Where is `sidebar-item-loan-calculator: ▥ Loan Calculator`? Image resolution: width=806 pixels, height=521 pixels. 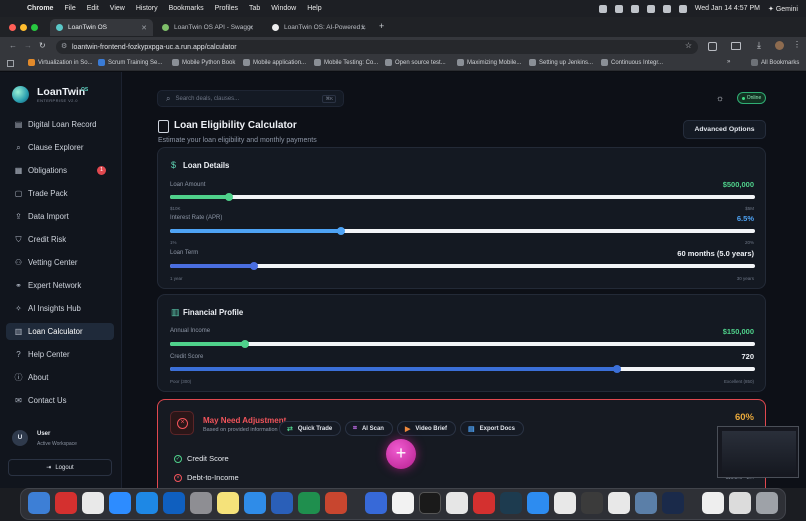
sidebar-item-loan-calculator: ▥ Loan Calculator is located at coordinates (60, 331).